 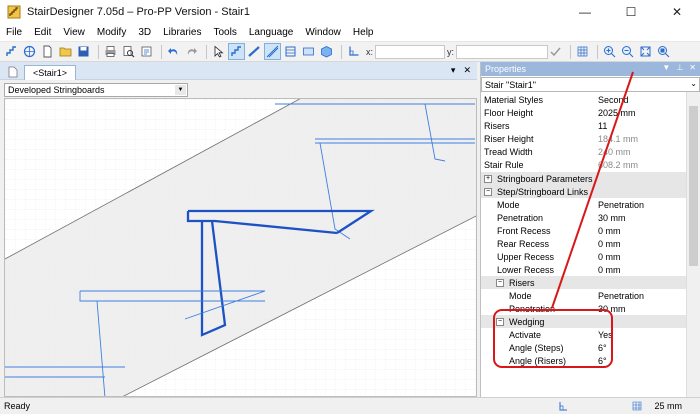 What do you see at coordinates (509, 112) in the screenshot?
I see `property-name: Floor Height` at bounding box center [509, 112].